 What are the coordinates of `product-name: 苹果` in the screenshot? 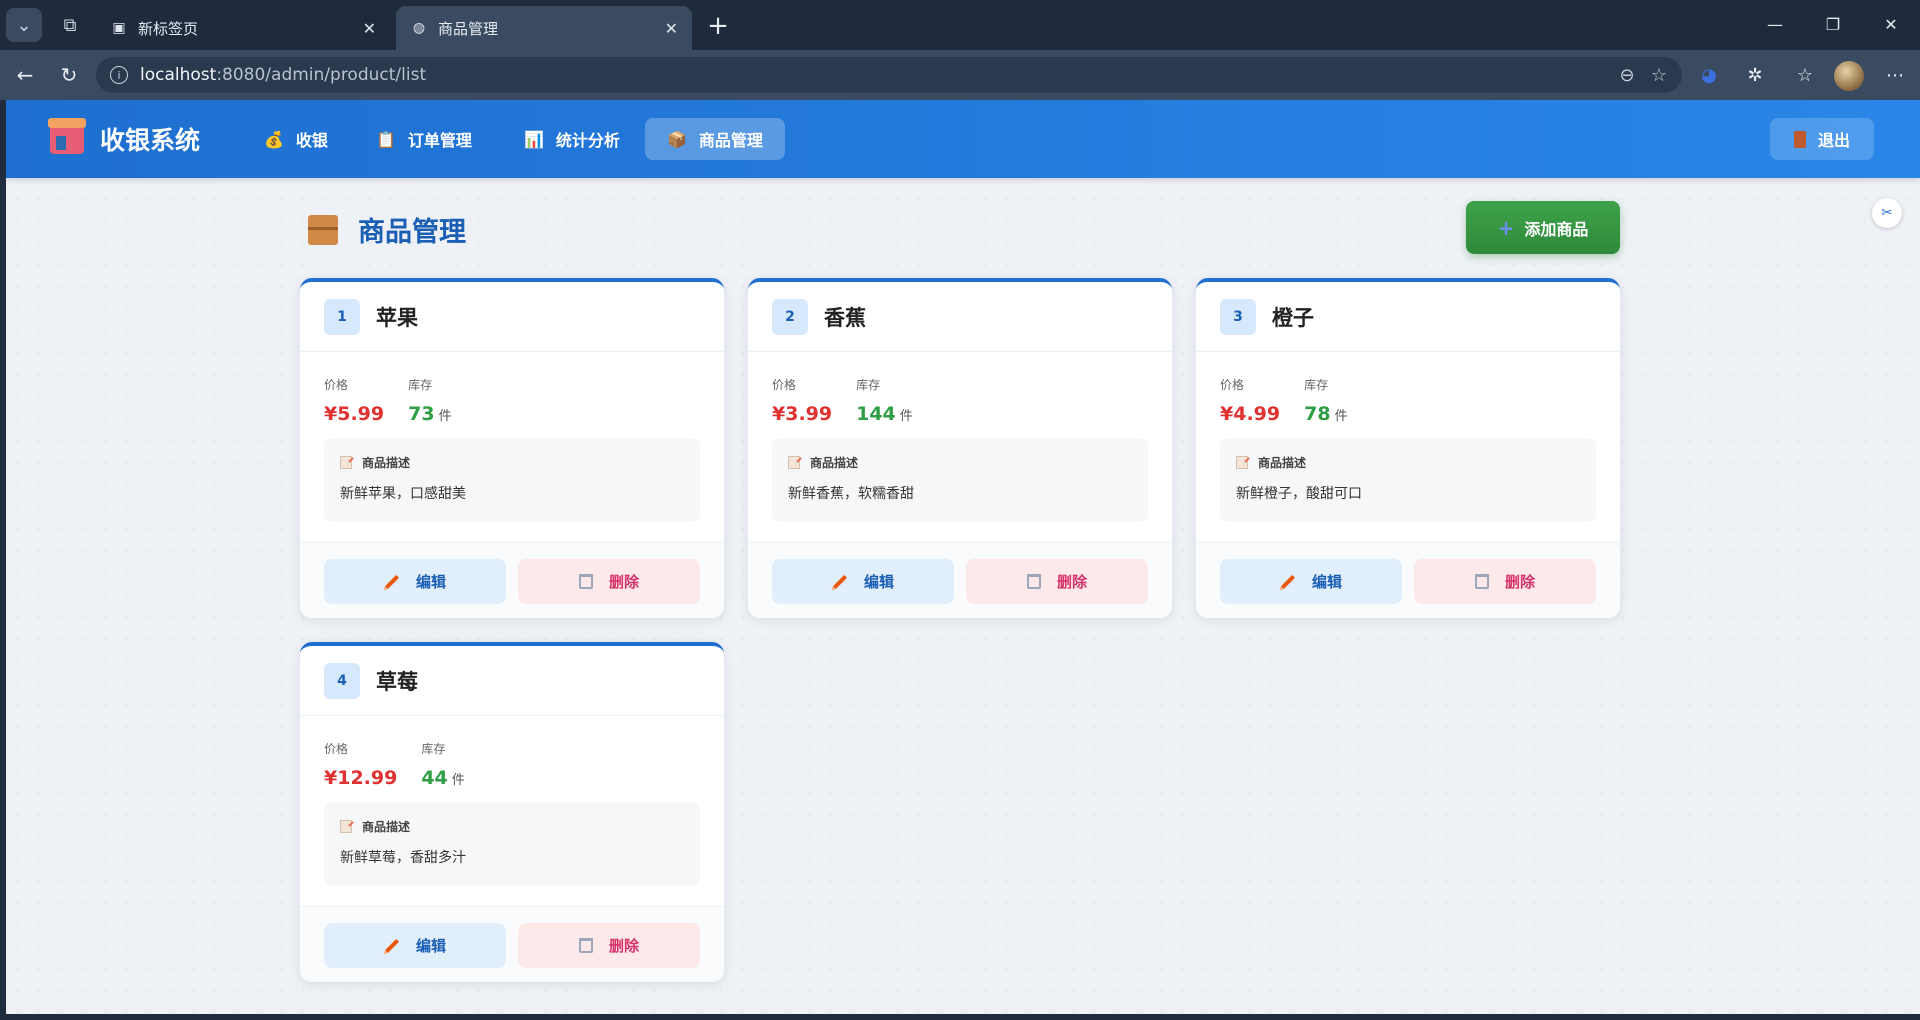 It's located at (397, 317).